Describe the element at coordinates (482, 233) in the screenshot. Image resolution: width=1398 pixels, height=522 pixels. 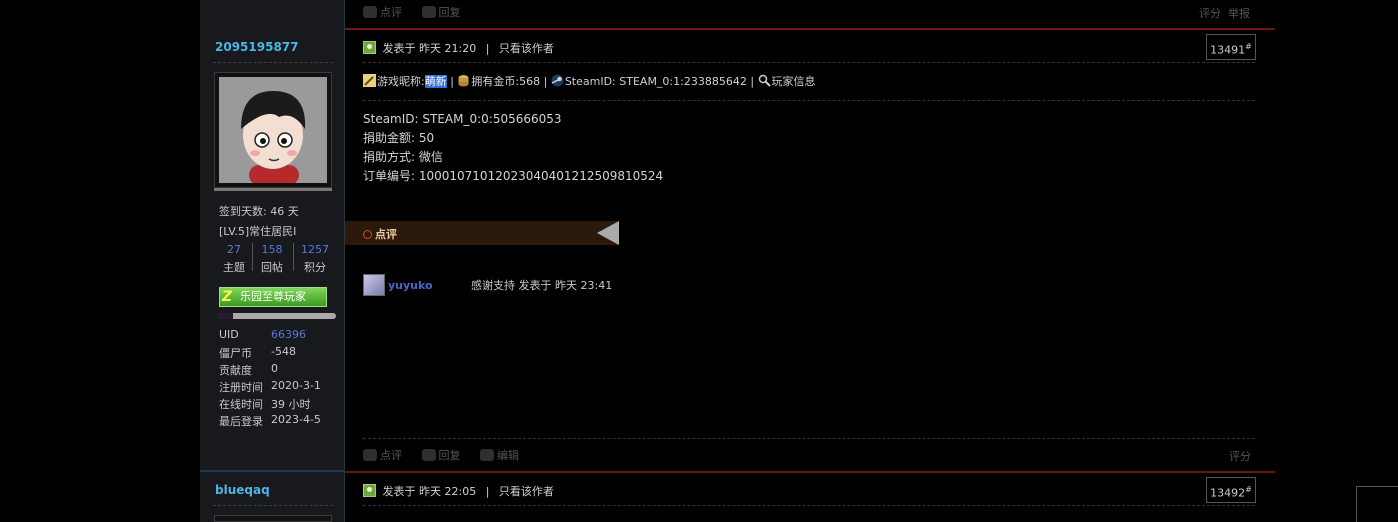
I see `comment-section-header: 点评` at that location.